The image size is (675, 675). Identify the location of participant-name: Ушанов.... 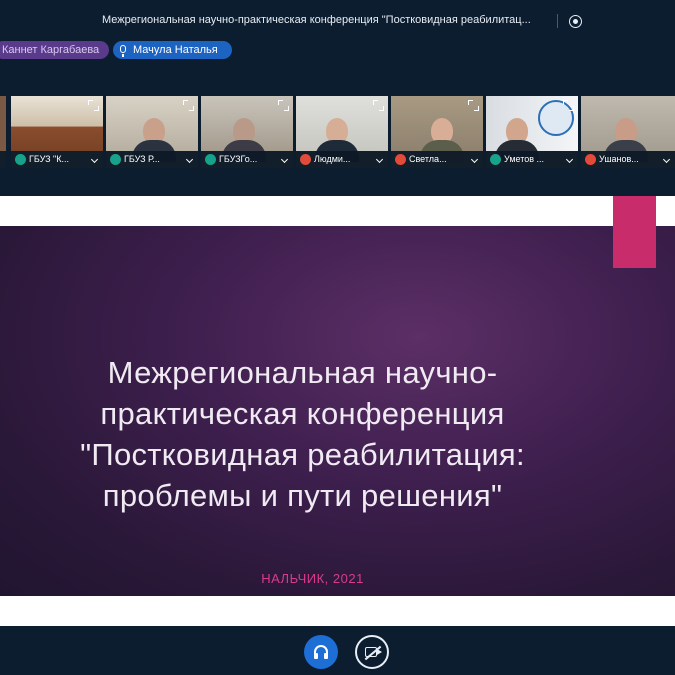
(619, 159).